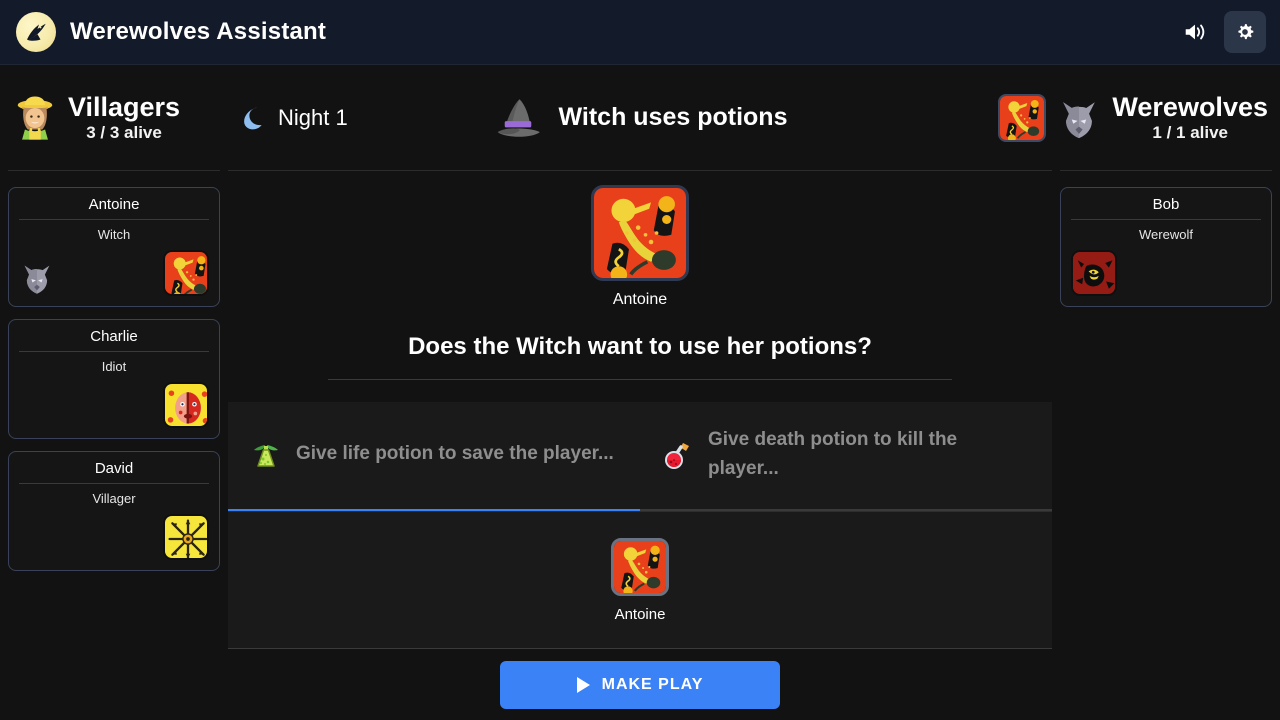 The height and width of the screenshot is (720, 1280). I want to click on moon-wolf-logo-icon, so click(36, 32).